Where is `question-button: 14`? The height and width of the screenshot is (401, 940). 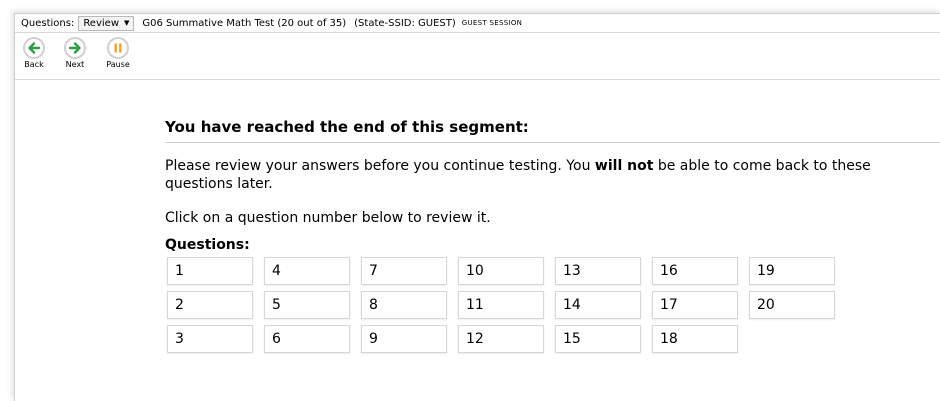
question-button: 14 is located at coordinates (598, 305).